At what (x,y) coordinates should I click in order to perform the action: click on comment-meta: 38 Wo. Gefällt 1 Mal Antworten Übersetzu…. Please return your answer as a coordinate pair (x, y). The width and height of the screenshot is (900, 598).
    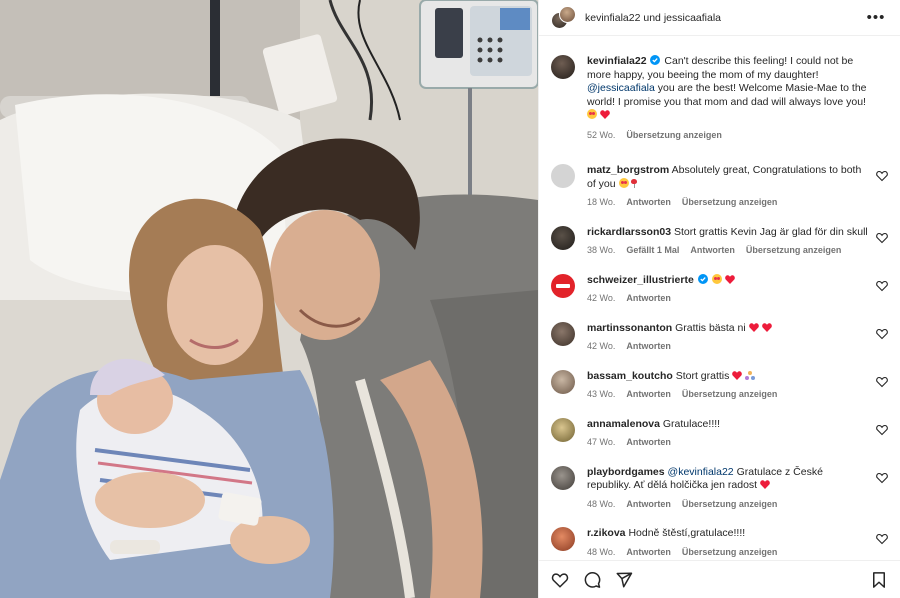
    Looking at the image, I should click on (727, 251).